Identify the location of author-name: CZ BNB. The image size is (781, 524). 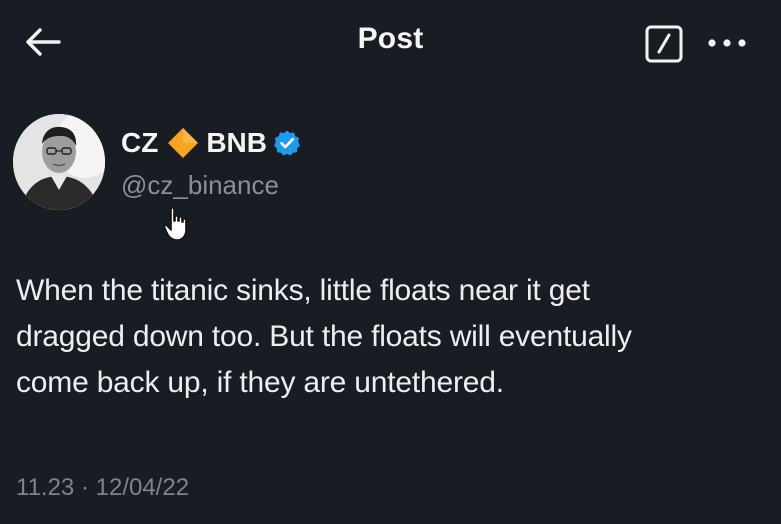
(211, 143).